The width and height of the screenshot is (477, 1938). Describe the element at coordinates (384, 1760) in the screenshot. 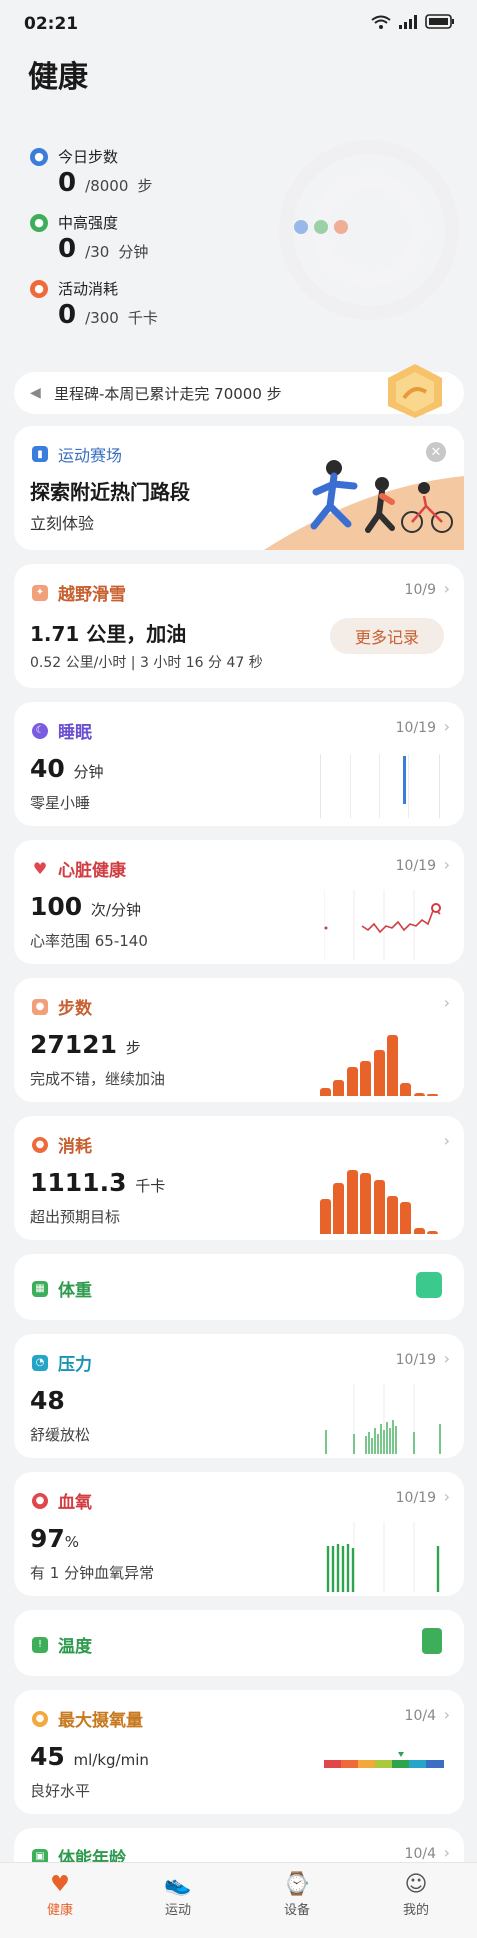

I see `vo2-level-bar` at that location.